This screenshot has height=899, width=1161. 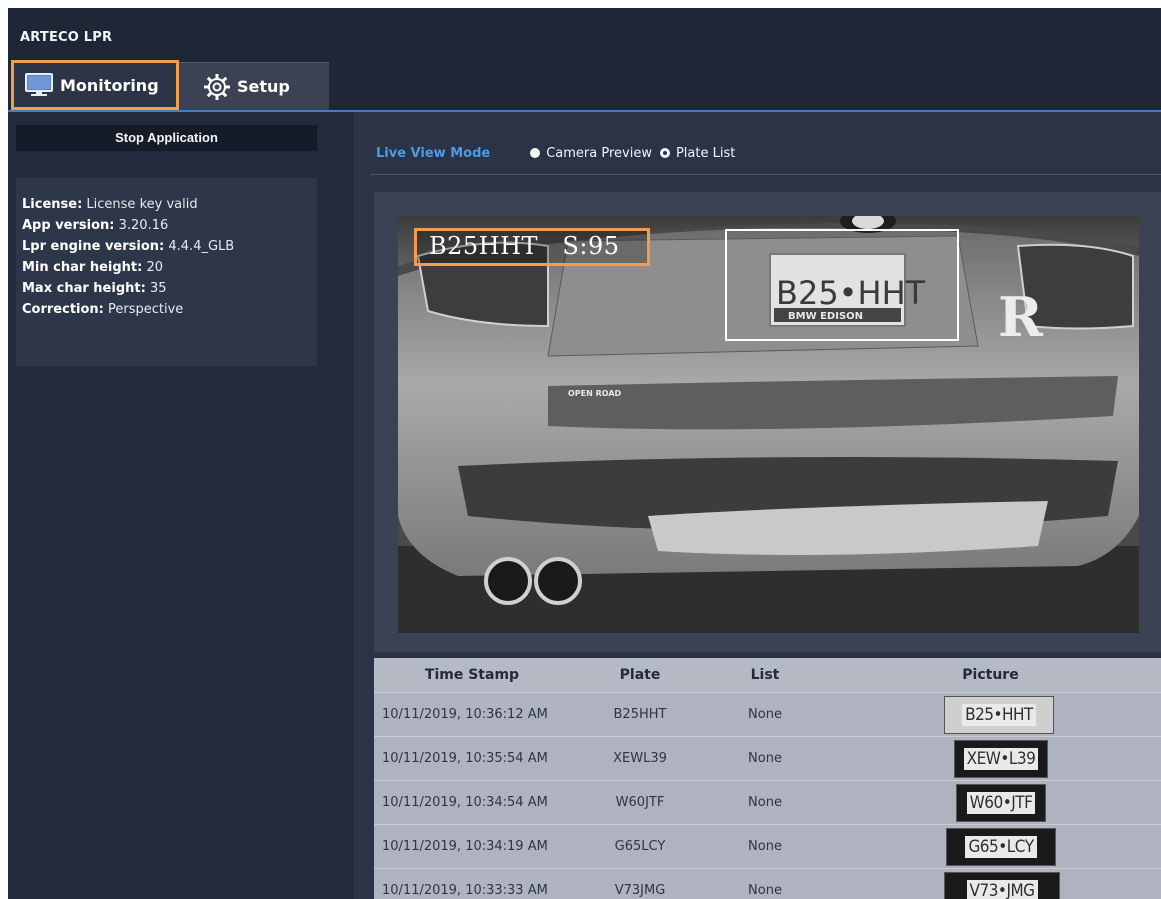 What do you see at coordinates (640, 675) in the screenshot?
I see `header-plate: Plate` at bounding box center [640, 675].